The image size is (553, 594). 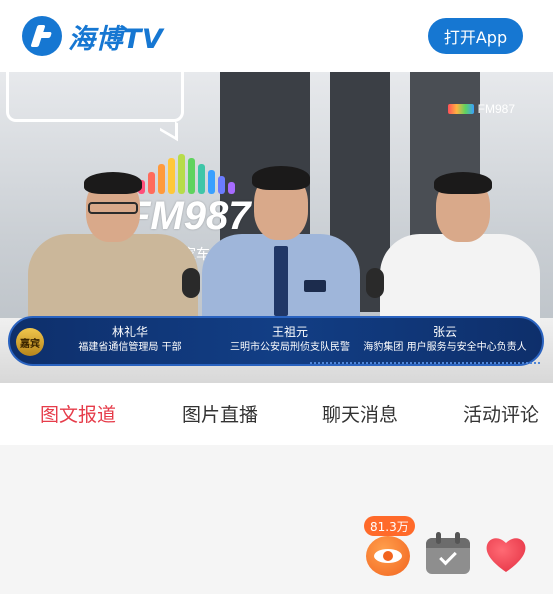 I want to click on haibo-logo-icon, so click(x=42, y=36).